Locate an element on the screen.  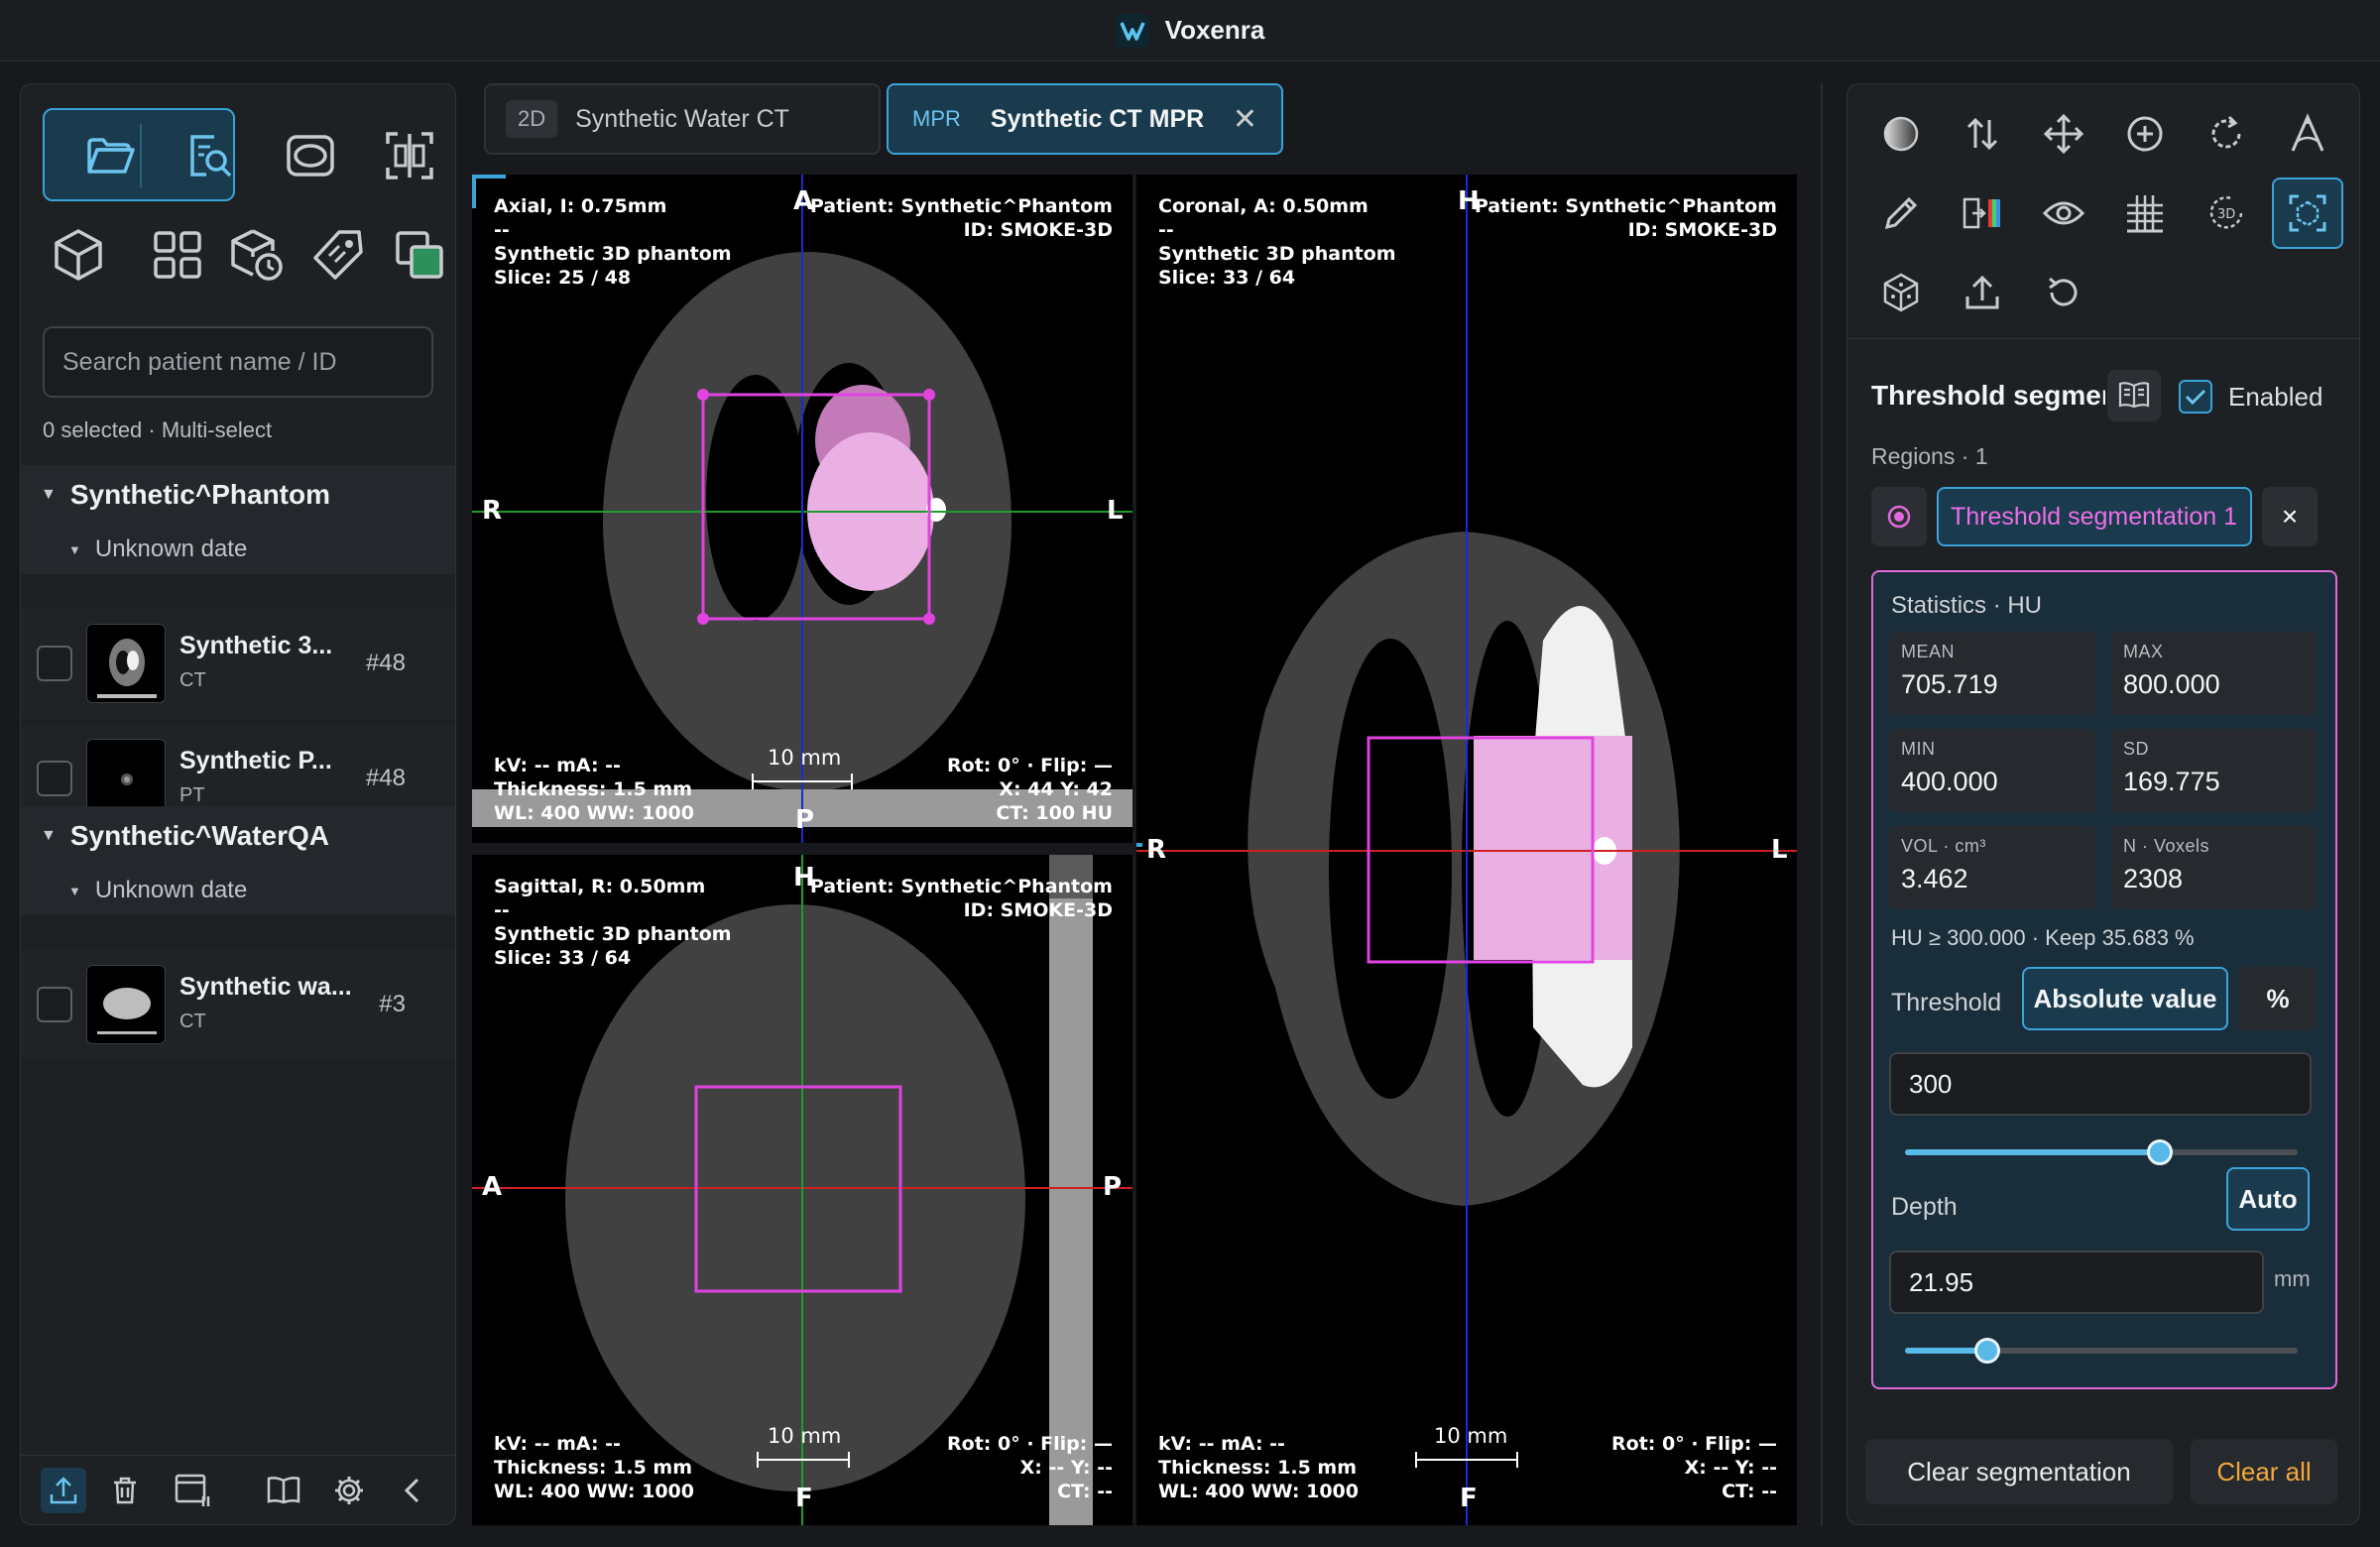
stat-max: MAX 800.000 is located at coordinates (2214, 673).